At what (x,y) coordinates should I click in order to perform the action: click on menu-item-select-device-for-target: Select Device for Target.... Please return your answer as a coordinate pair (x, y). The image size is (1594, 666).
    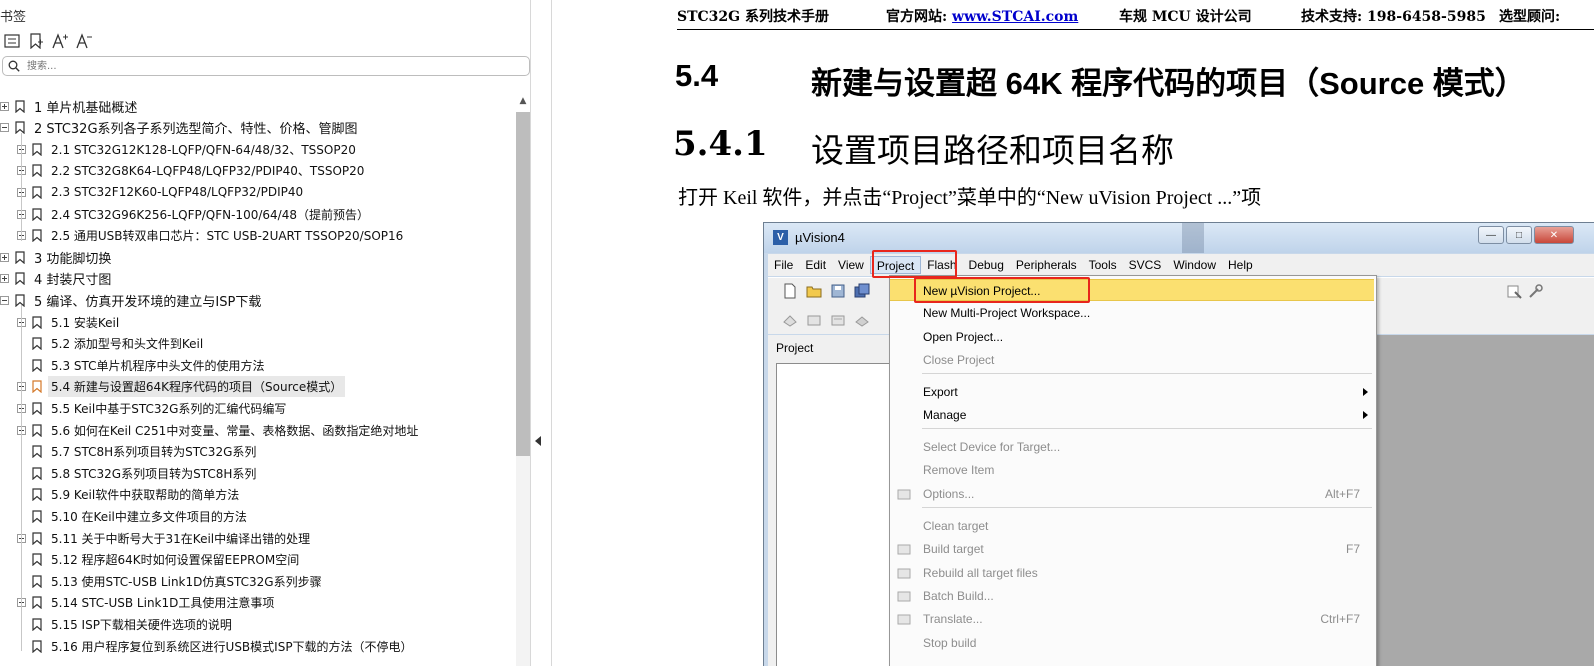
    Looking at the image, I should click on (1132, 447).